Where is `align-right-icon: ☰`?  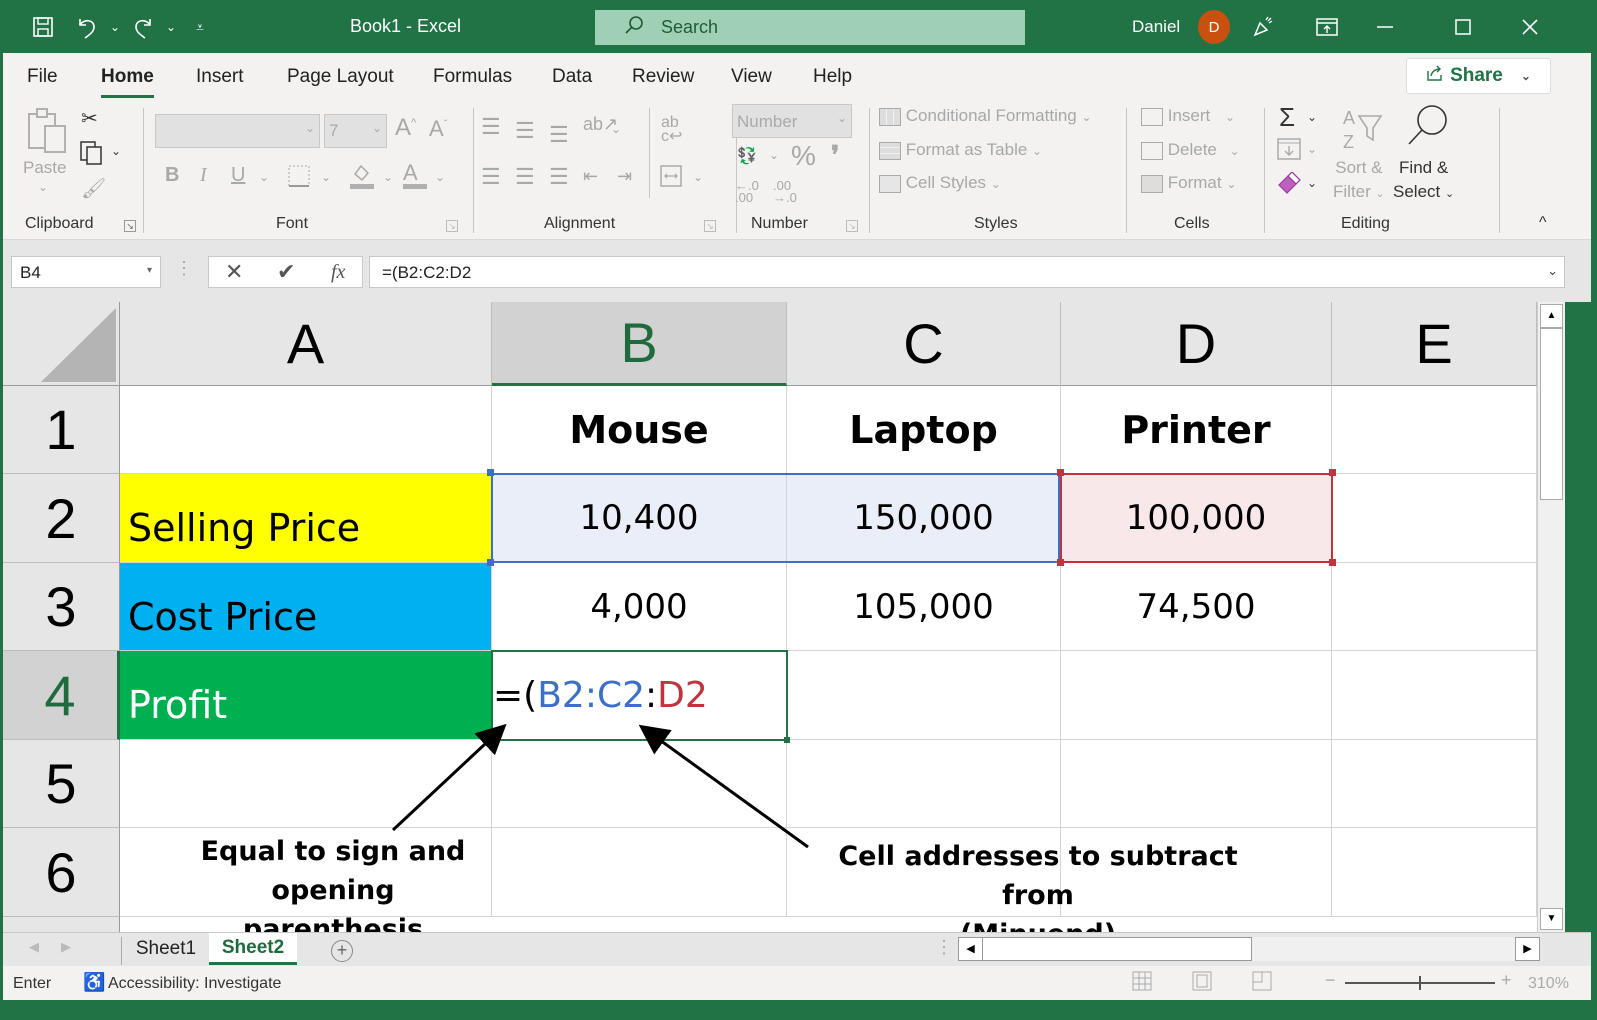 align-right-icon: ☰ is located at coordinates (559, 177).